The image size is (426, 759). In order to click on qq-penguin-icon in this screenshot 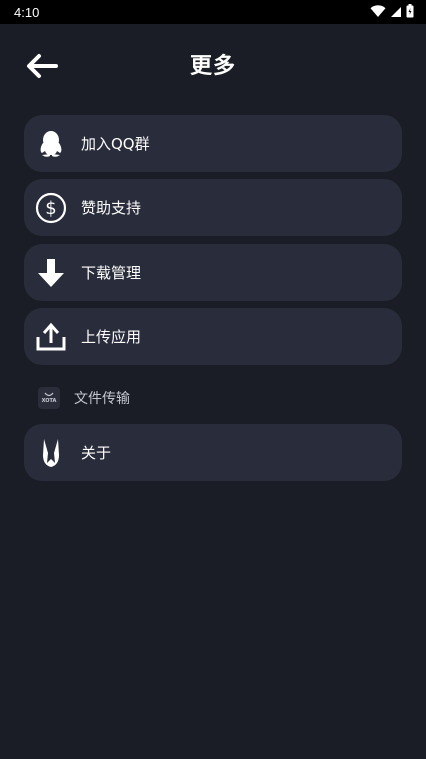, I will do `click(51, 144)`.